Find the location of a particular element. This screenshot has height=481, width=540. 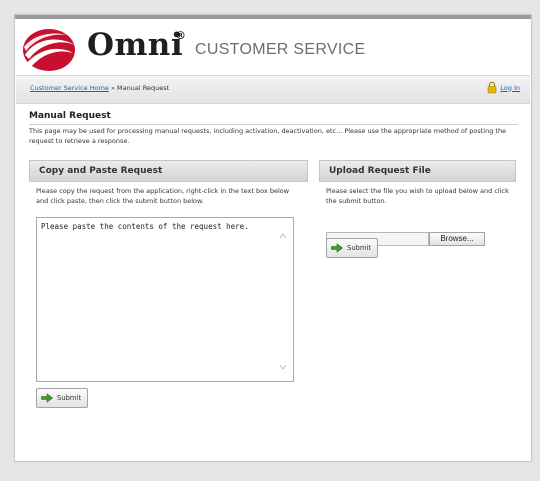

upload-submit-button: Submit is located at coordinates (352, 248).